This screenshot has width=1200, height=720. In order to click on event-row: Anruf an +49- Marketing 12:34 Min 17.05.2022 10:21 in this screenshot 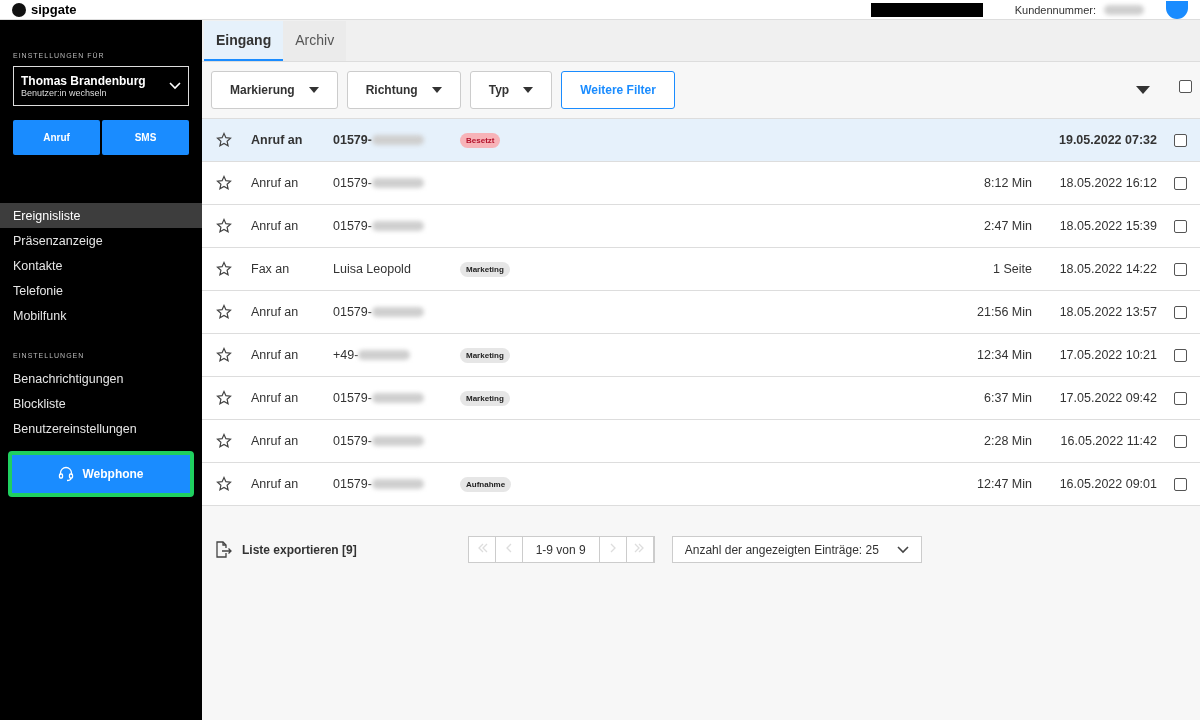, I will do `click(701, 355)`.